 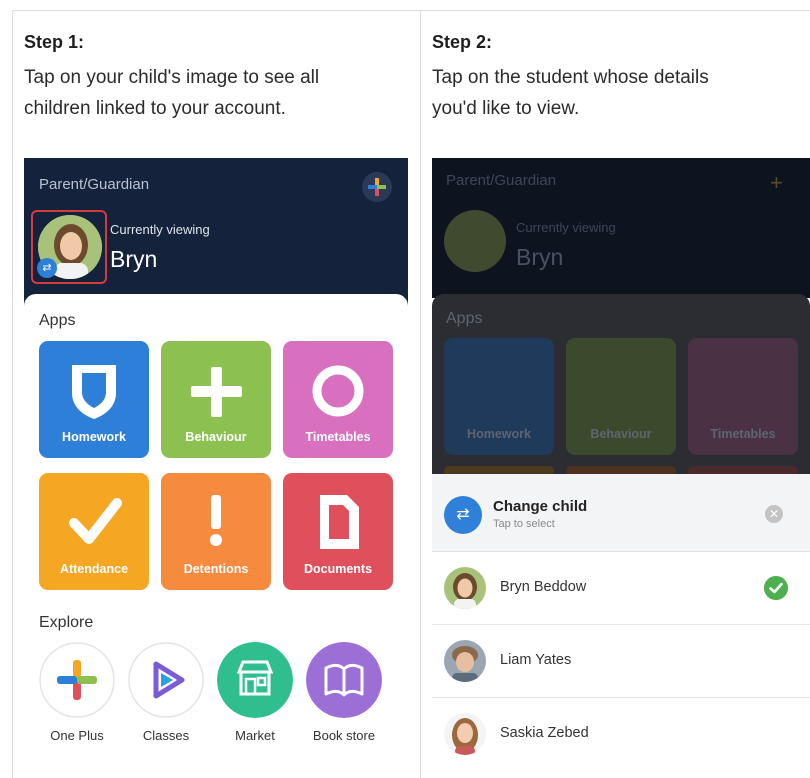 What do you see at coordinates (621, 513) in the screenshot?
I see `sheet-header: ⇄ Change child Tap to select ✕` at bounding box center [621, 513].